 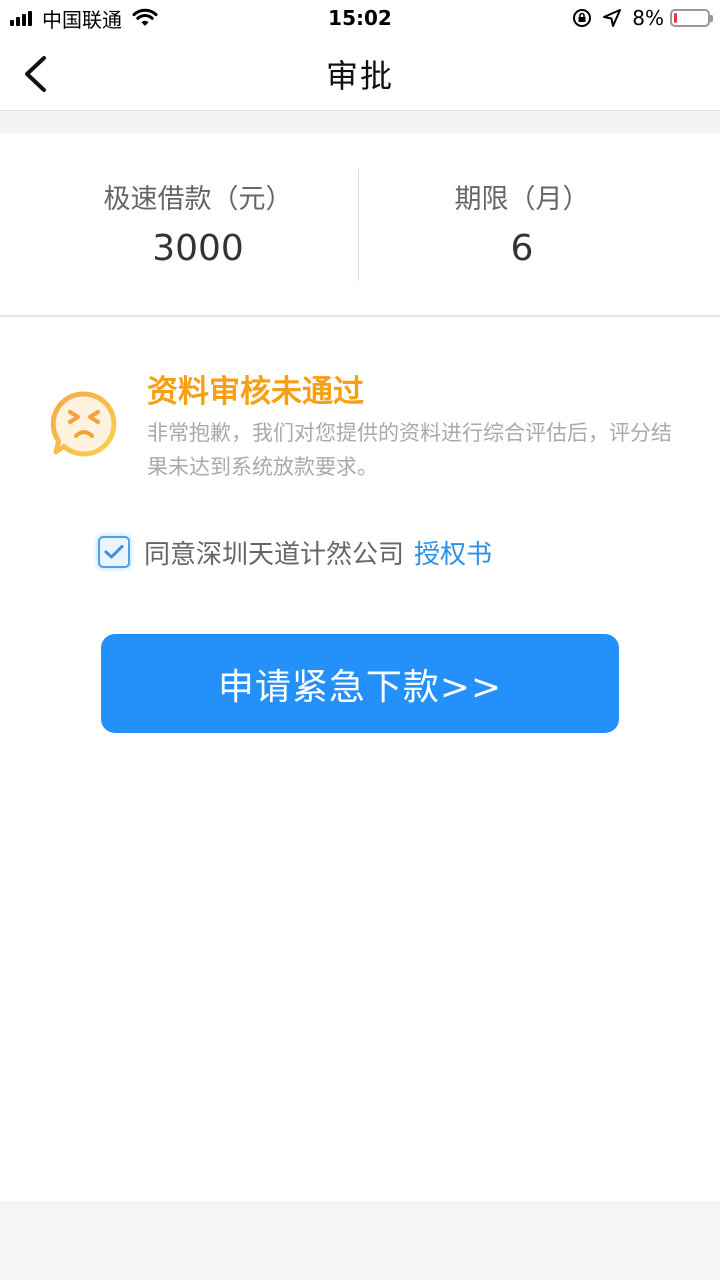 I want to click on location-icon, so click(x=612, y=18).